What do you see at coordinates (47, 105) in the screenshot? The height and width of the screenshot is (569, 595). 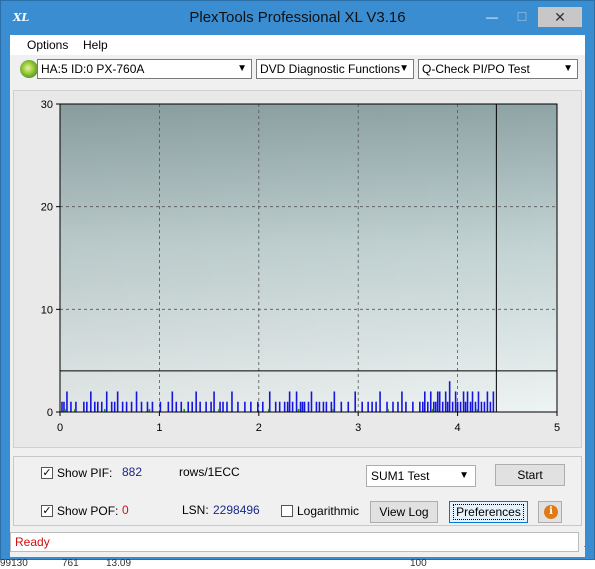 I see `y-tick-label: 30` at bounding box center [47, 105].